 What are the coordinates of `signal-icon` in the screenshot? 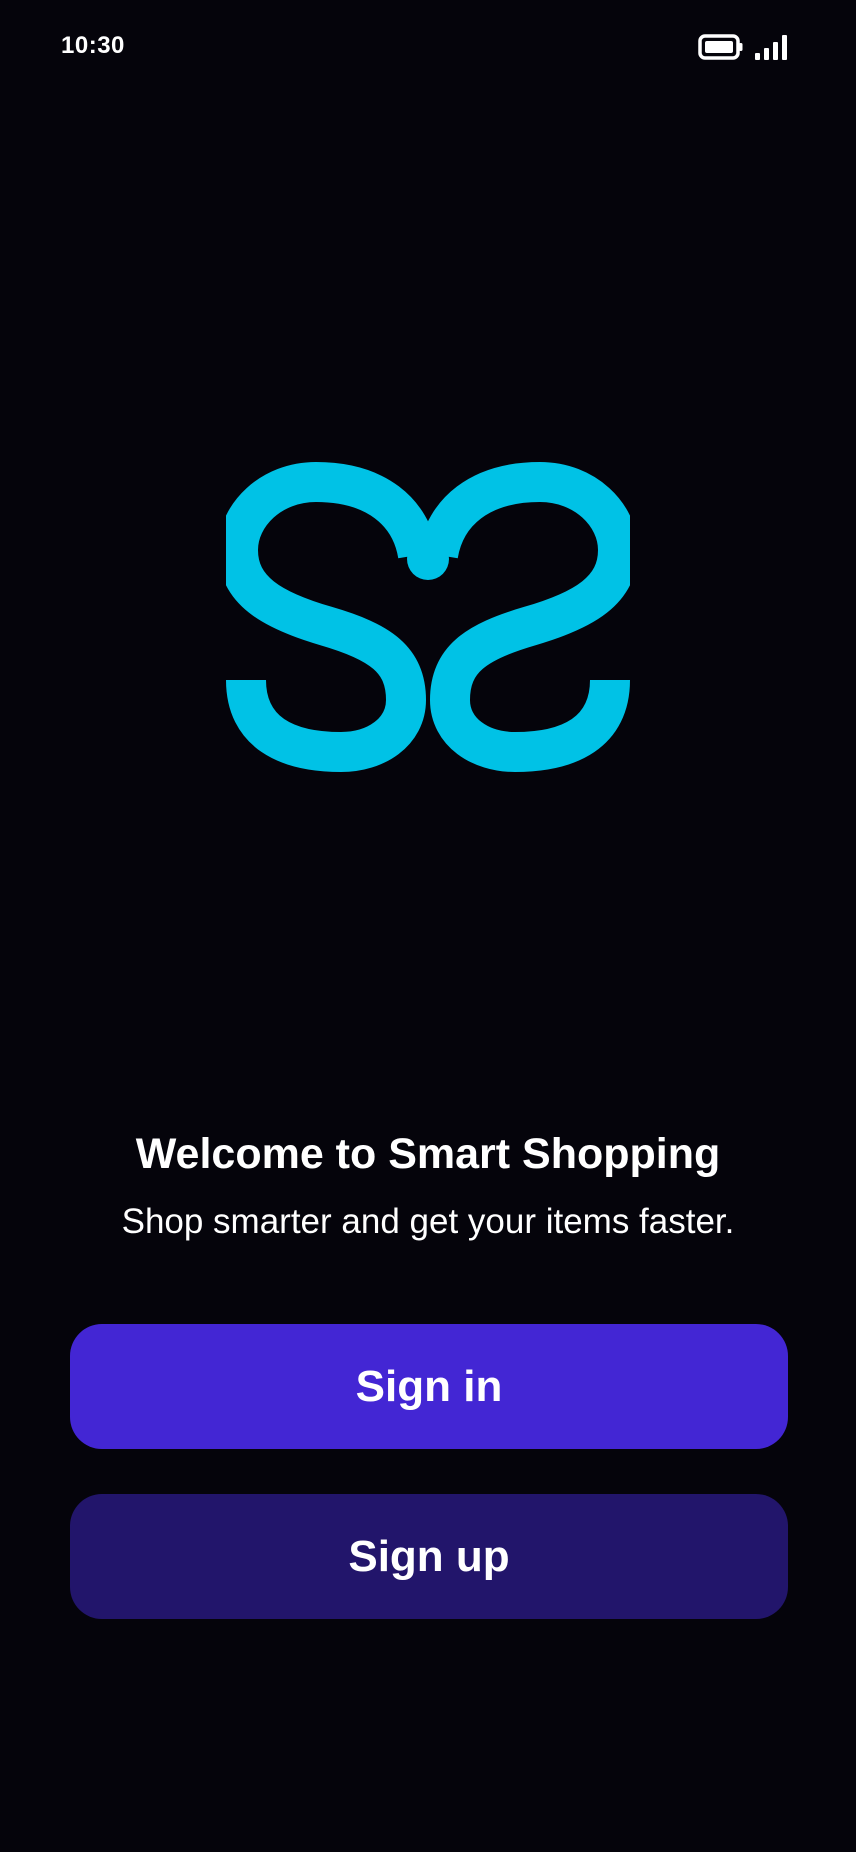 It's located at (772, 47).